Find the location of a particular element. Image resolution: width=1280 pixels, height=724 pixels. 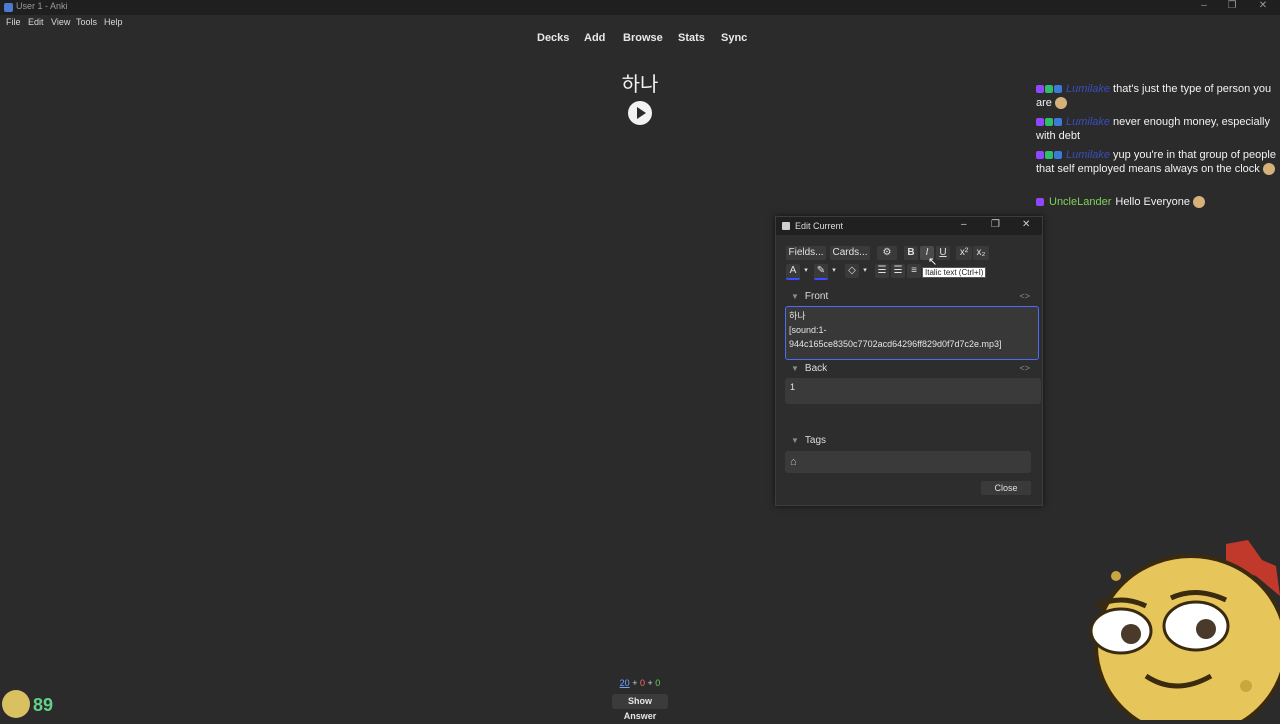

nav-decks: Decks is located at coordinates (553, 38).